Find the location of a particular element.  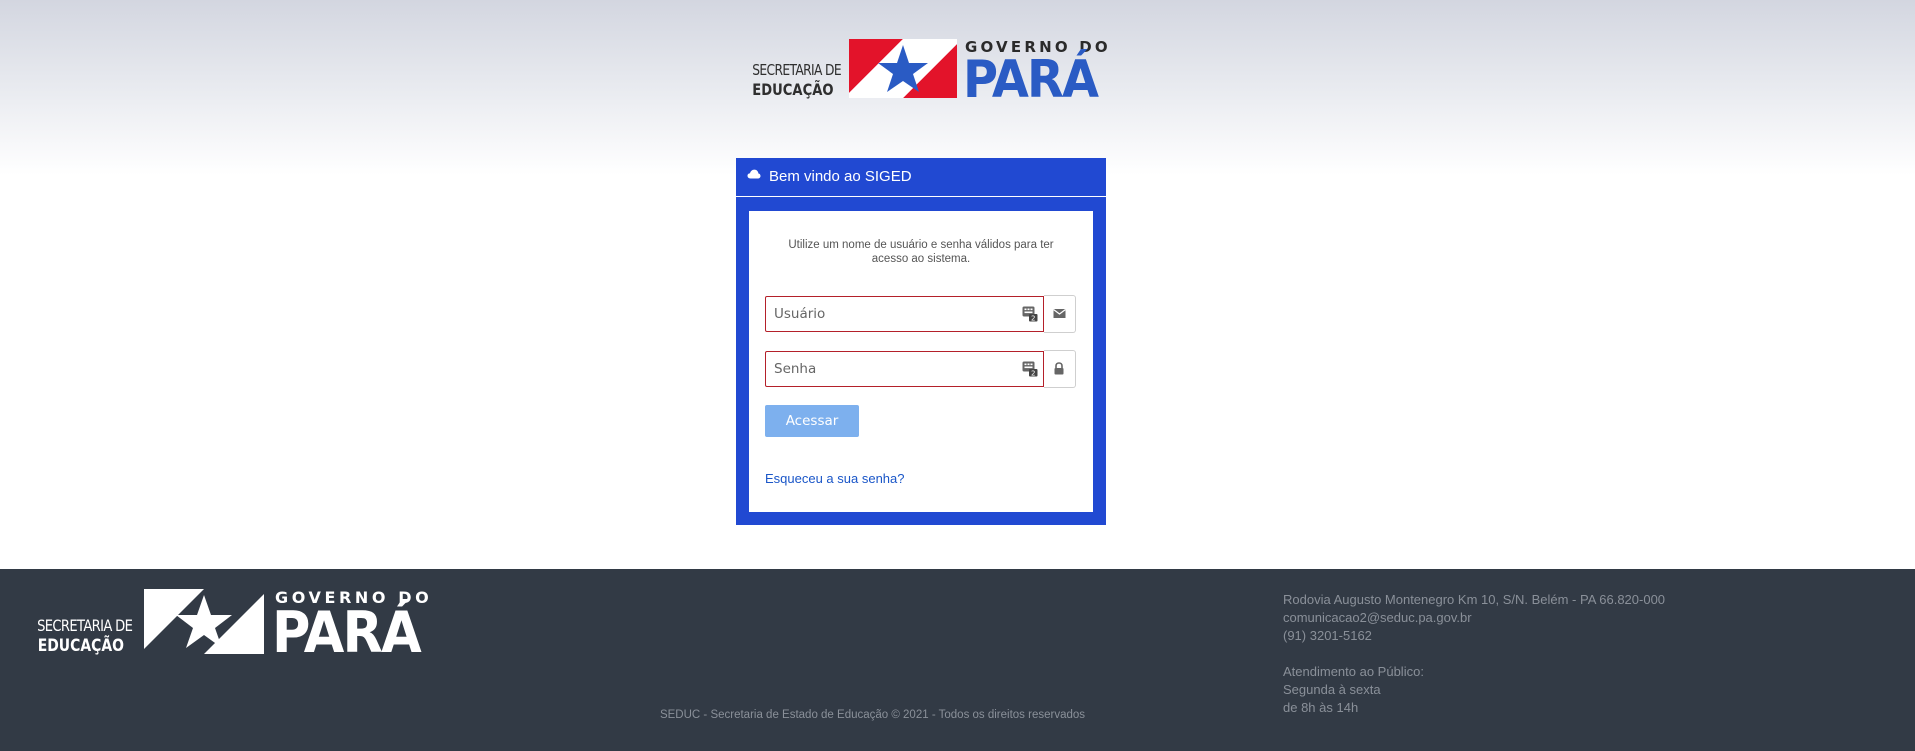

header-logo: SECRETARIA DE EDUCAÇÃO GOVERNO DO PARÁ is located at coordinates (921, 74).